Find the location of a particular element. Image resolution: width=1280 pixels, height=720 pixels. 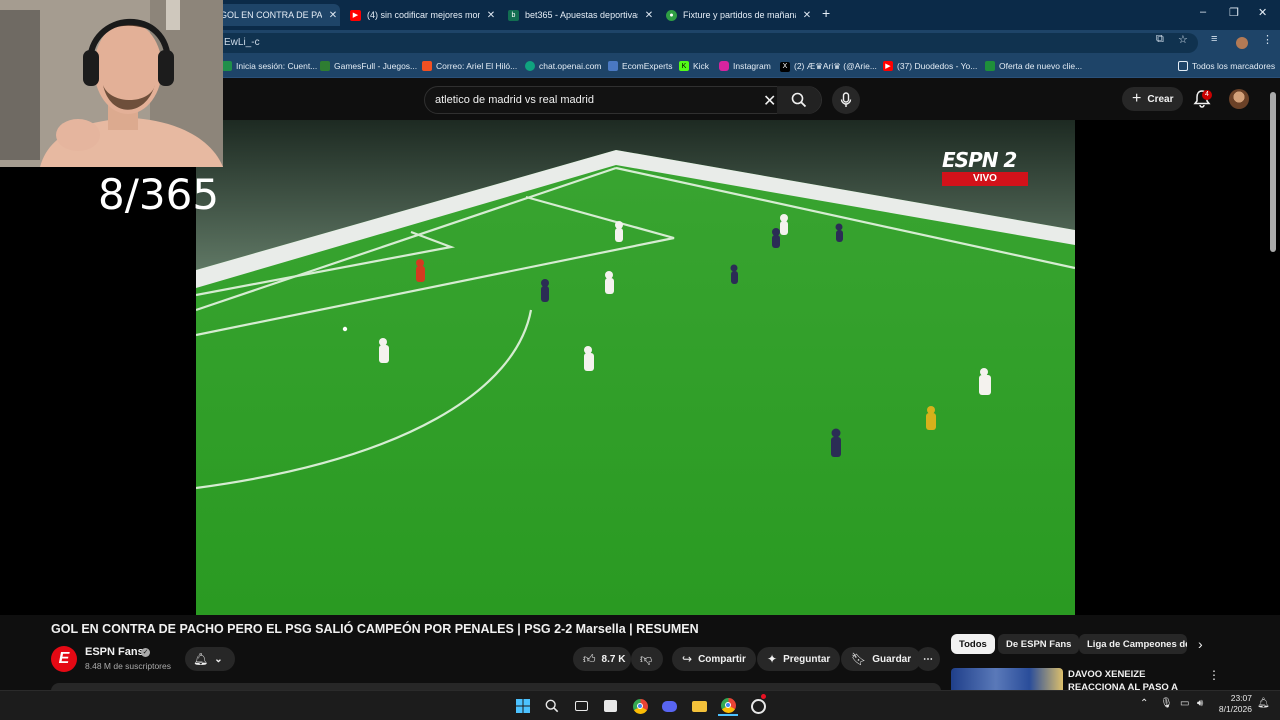

tab-fixture: ● Fixture y partidos de mañana e ✕ is located at coordinates (737, 15).